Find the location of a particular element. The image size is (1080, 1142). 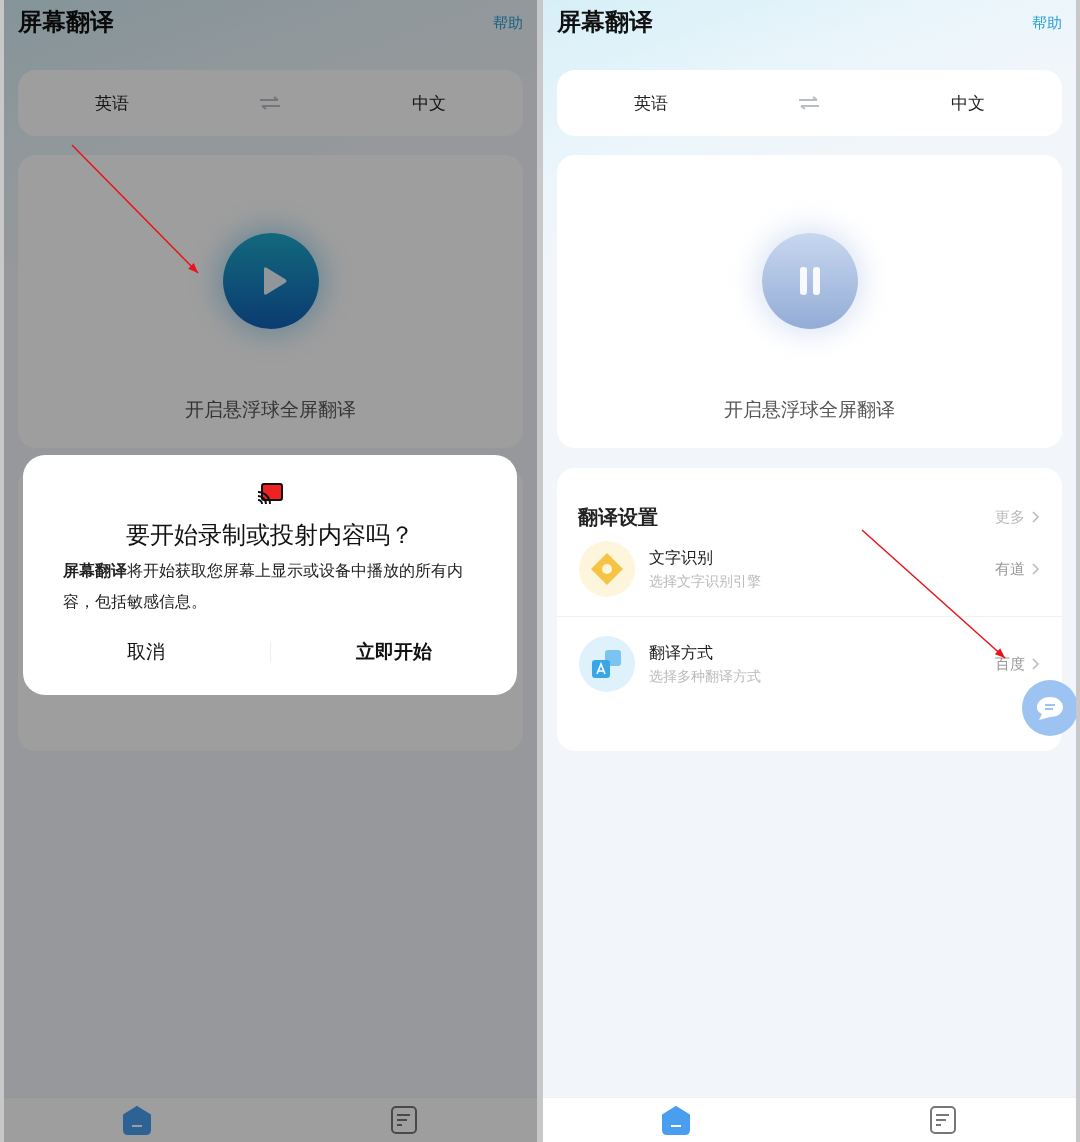

chat-icon is located at coordinates (1050, 708).